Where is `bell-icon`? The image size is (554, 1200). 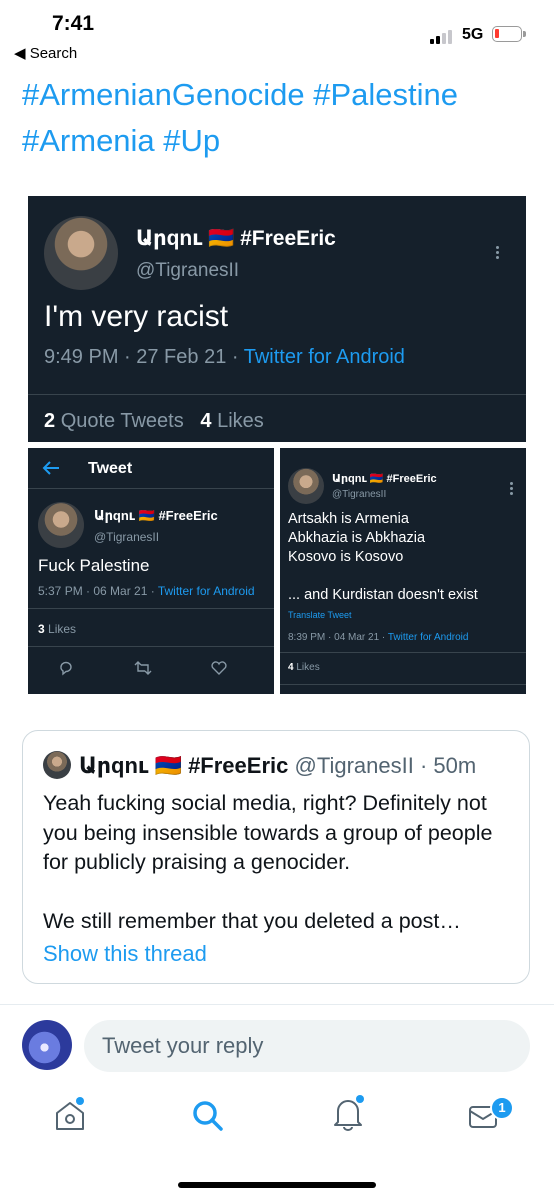
bell-icon is located at coordinates (349, 1113).